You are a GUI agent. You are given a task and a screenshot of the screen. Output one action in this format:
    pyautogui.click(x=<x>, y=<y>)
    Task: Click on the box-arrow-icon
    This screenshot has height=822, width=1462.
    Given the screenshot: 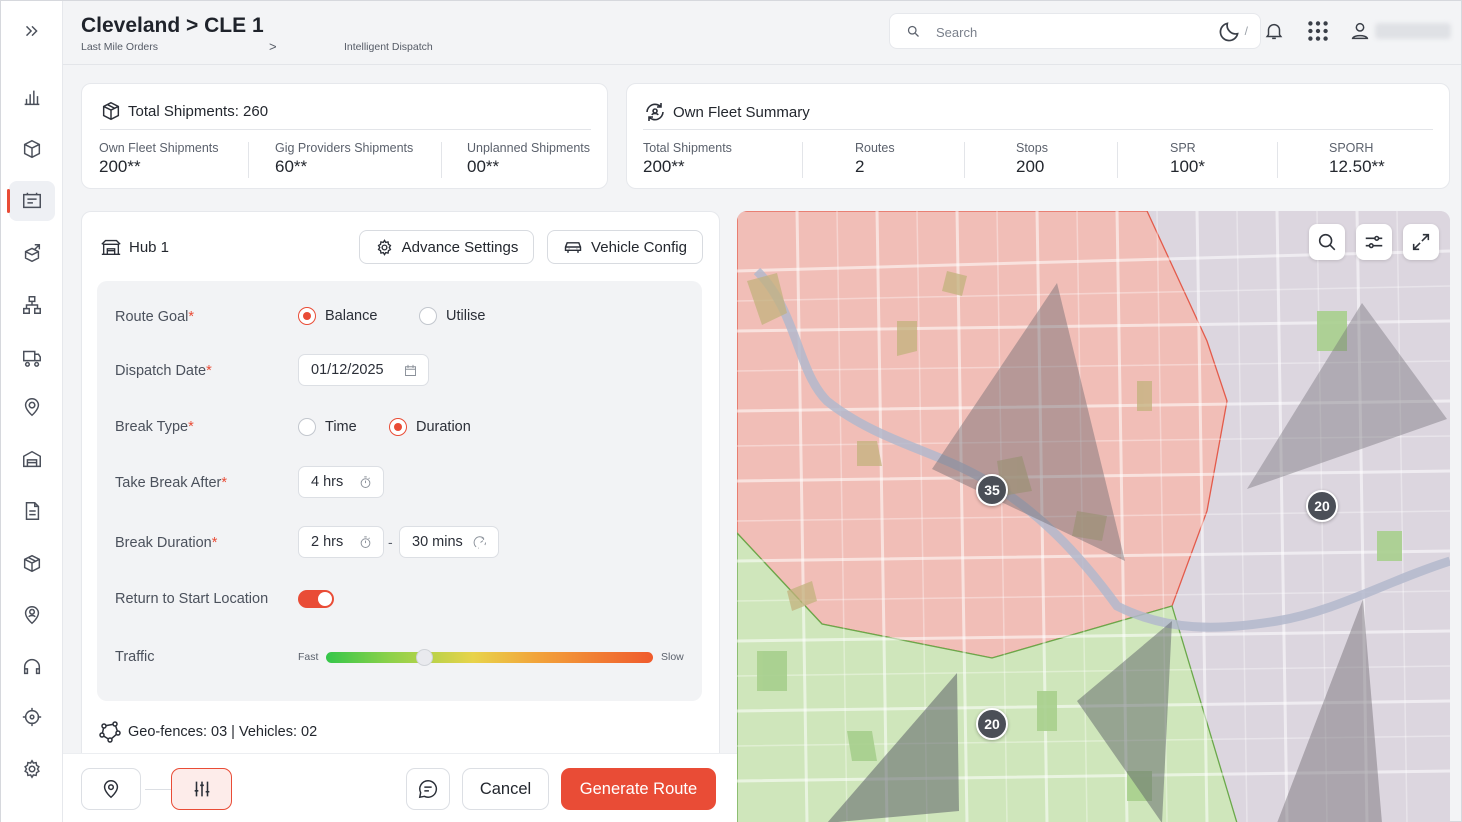 What is the action you would take?
    pyautogui.click(x=32, y=253)
    